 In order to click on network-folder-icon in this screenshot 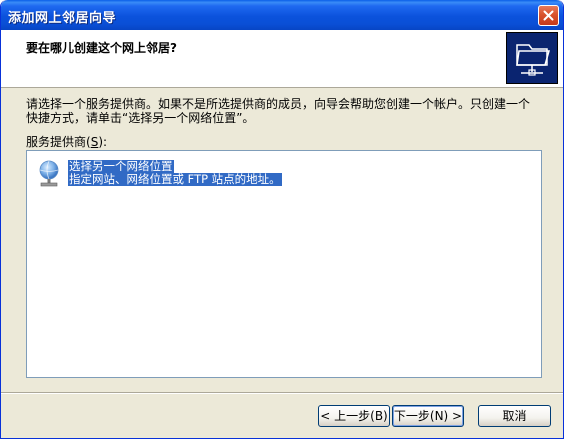, I will do `click(532, 58)`.